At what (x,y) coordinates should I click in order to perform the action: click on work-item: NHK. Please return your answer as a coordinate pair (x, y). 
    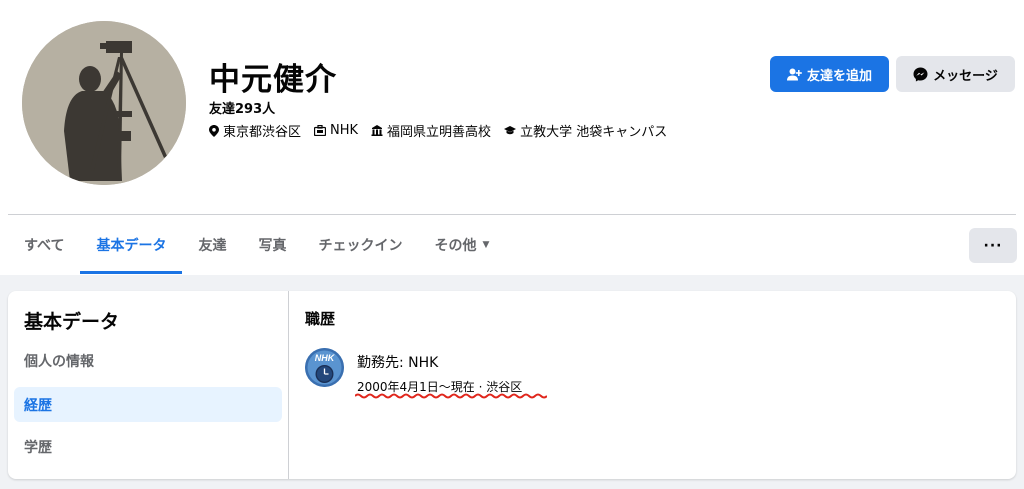
    Looking at the image, I should click on (336, 130).